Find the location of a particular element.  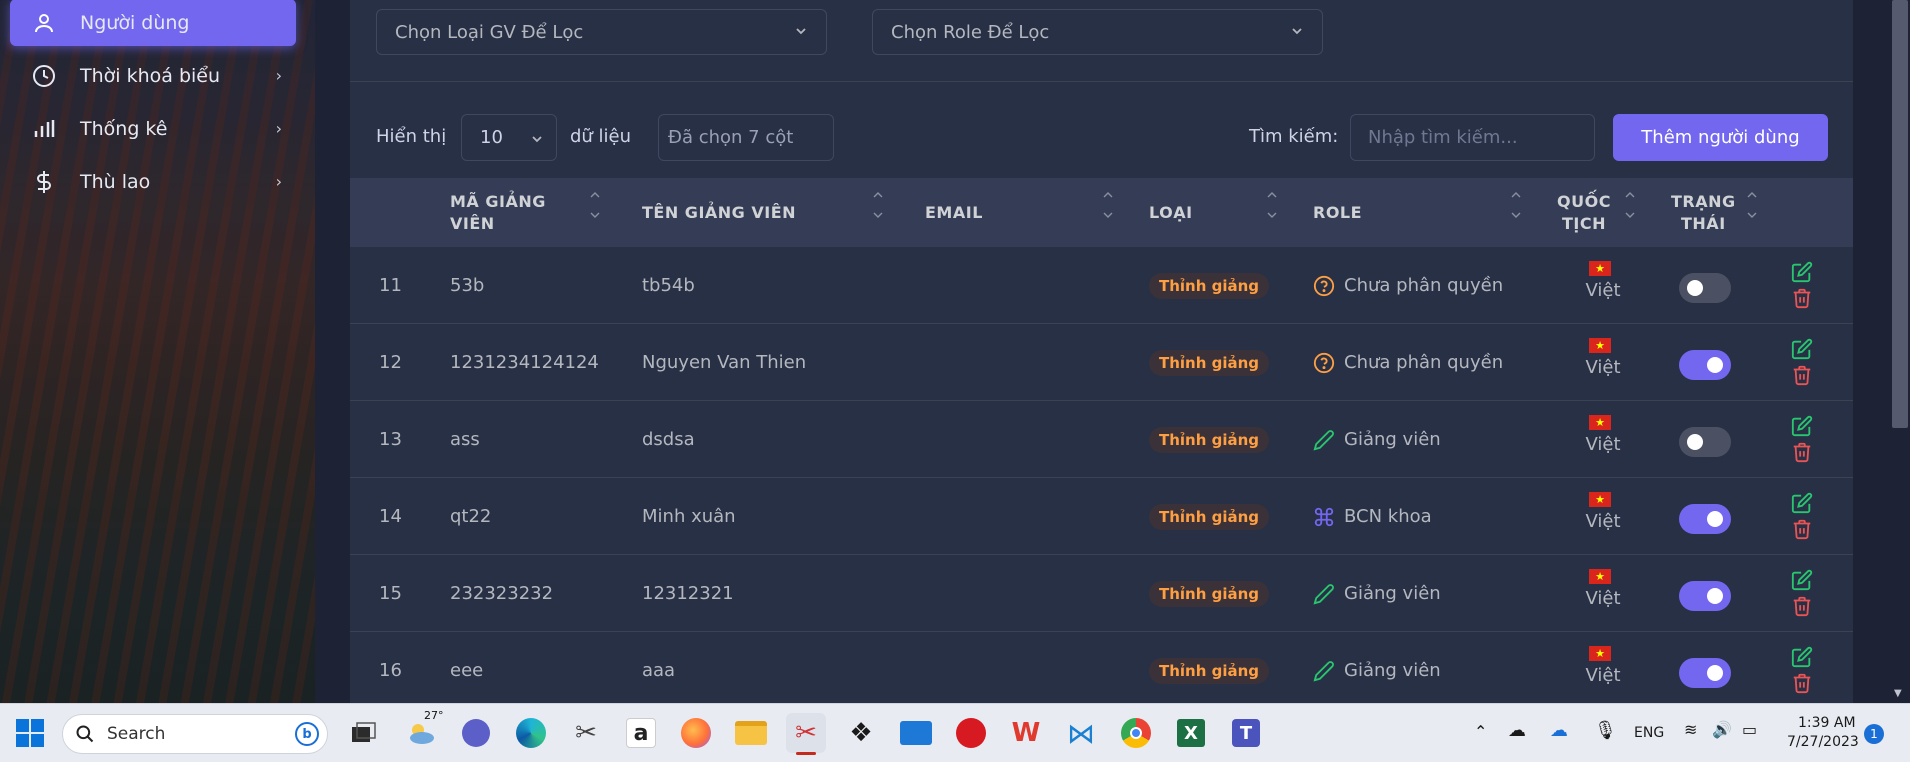

teams-button: T is located at coordinates (1246, 733).